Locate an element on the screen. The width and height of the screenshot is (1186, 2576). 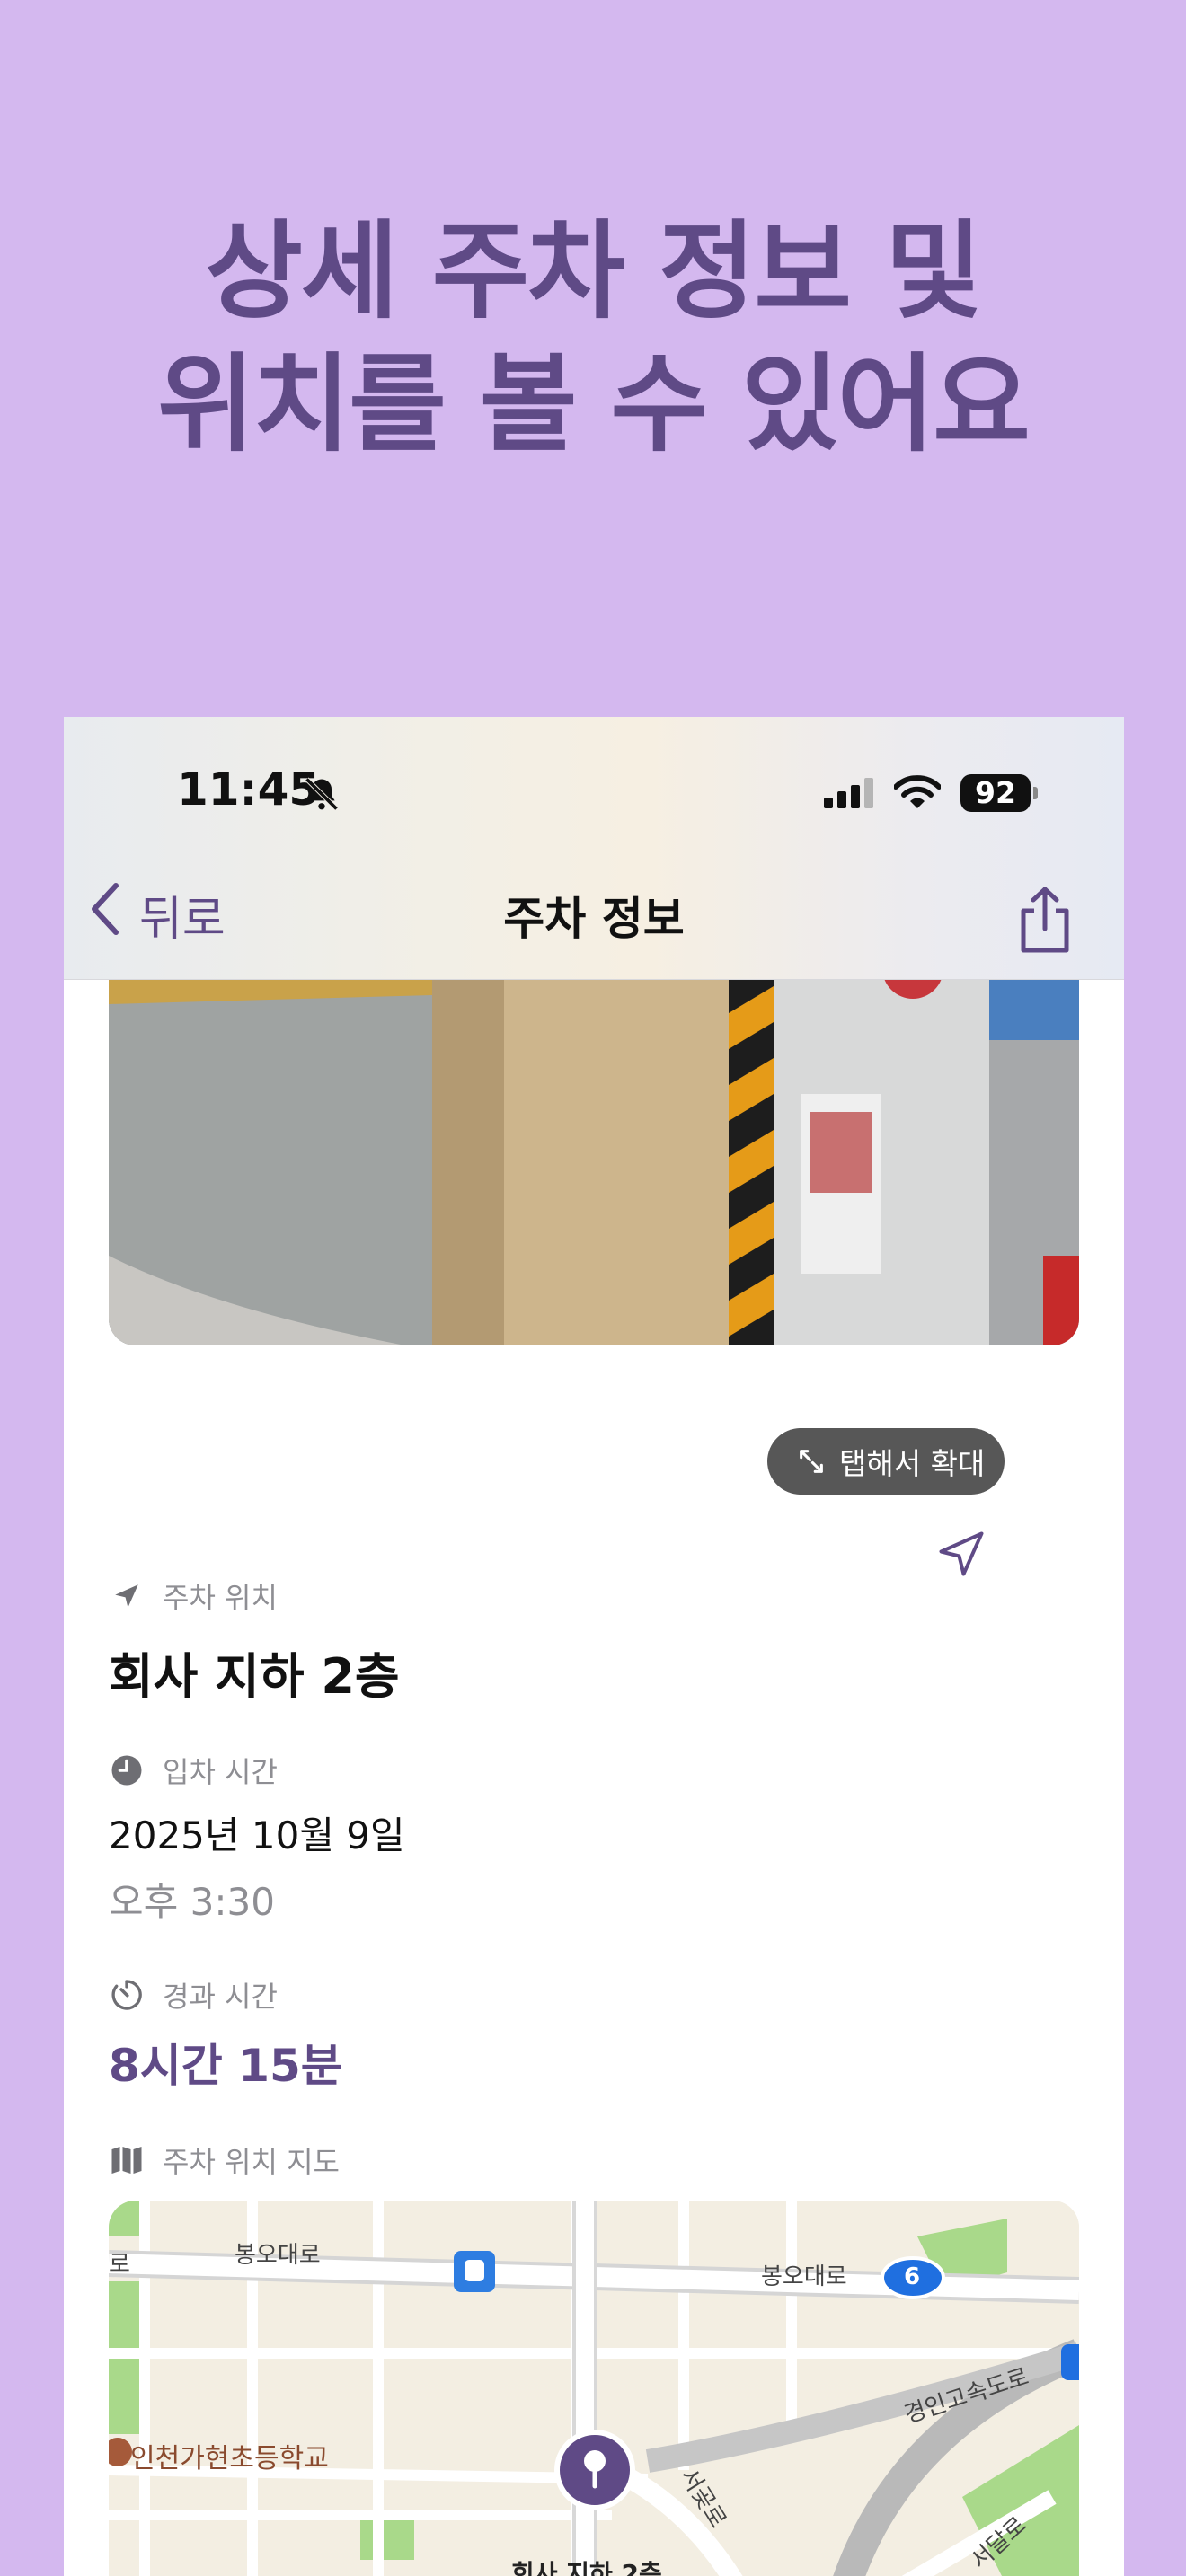
location-label-row: 주차 위치 is located at coordinates (193, 1596).